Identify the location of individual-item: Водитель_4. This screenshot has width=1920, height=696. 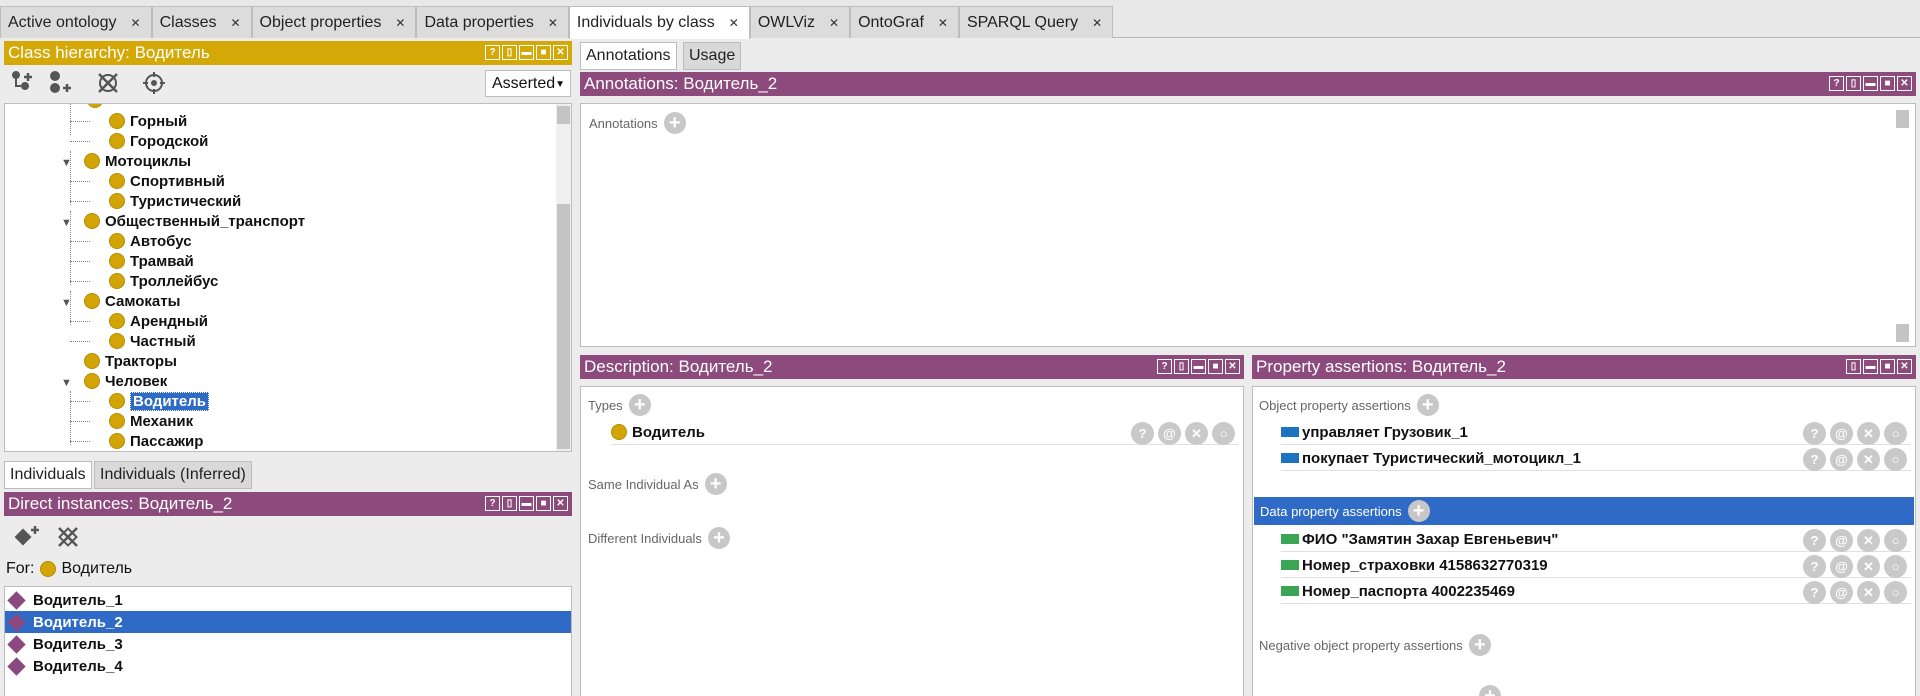
(288, 666).